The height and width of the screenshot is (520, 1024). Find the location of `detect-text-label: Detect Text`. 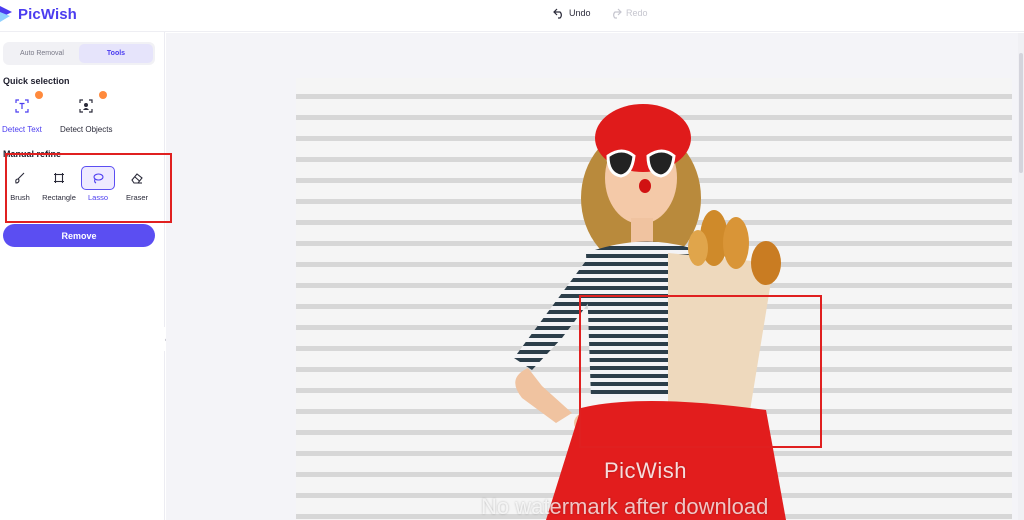

detect-text-label: Detect Text is located at coordinates (22, 129).